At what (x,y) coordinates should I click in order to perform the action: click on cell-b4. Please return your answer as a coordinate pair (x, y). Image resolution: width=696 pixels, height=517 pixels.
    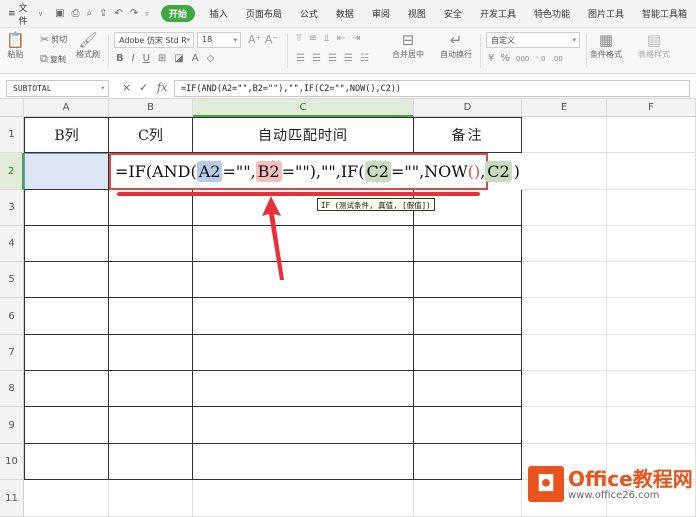
    Looking at the image, I should click on (151, 244).